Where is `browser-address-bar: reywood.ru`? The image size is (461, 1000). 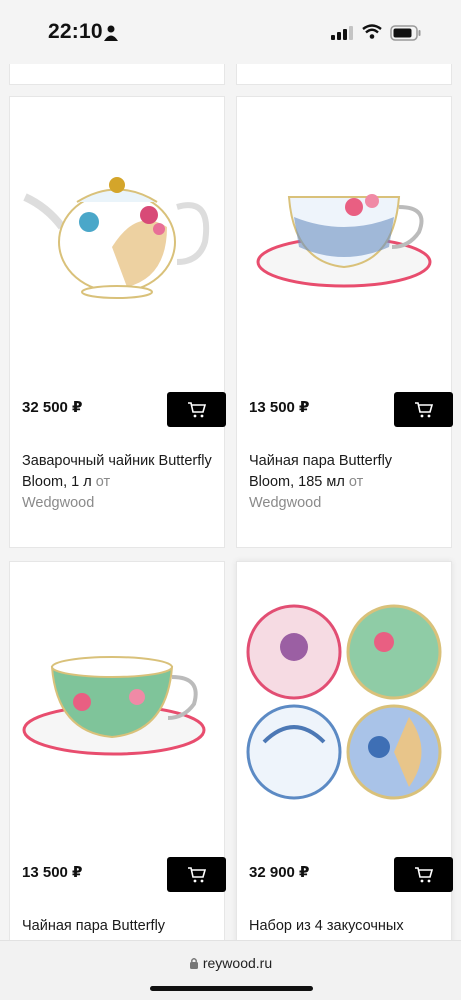
browser-address-bar: reywood.ru is located at coordinates (230, 970).